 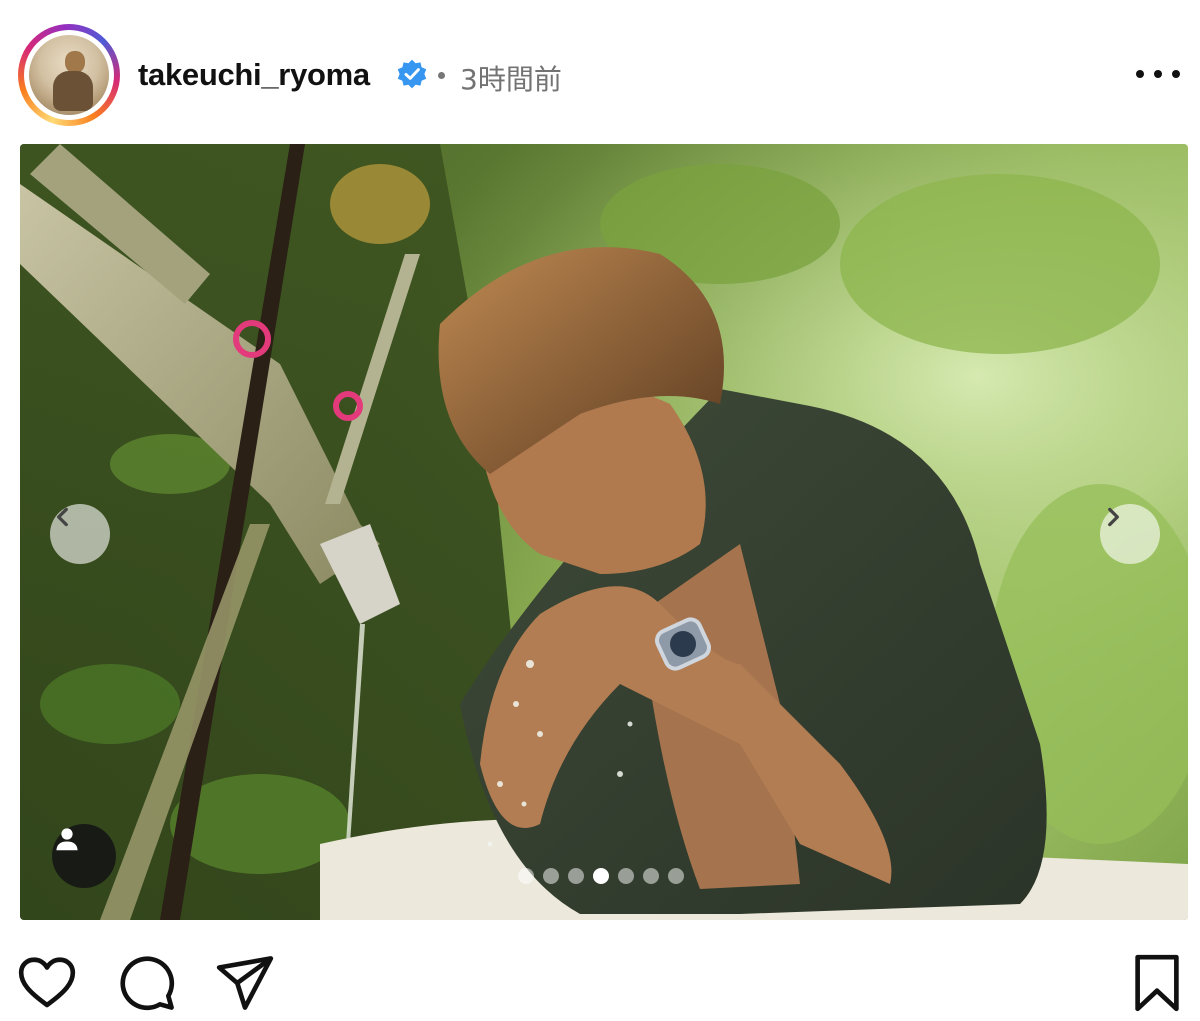 I want to click on more-options-button, so click(x=1158, y=74).